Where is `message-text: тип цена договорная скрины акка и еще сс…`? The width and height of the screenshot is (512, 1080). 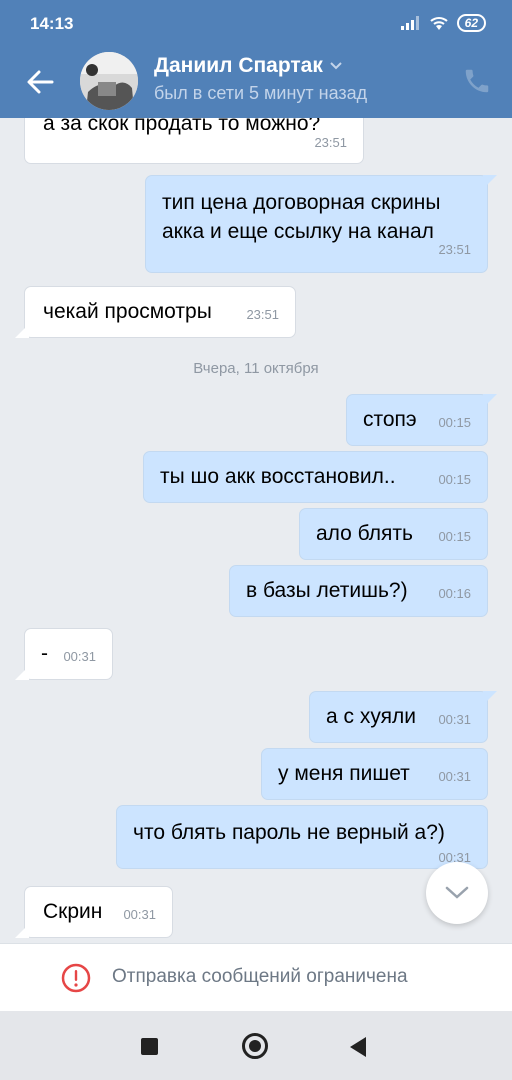 message-text: тип цена договорная скрины акка и еще сс… is located at coordinates (301, 217).